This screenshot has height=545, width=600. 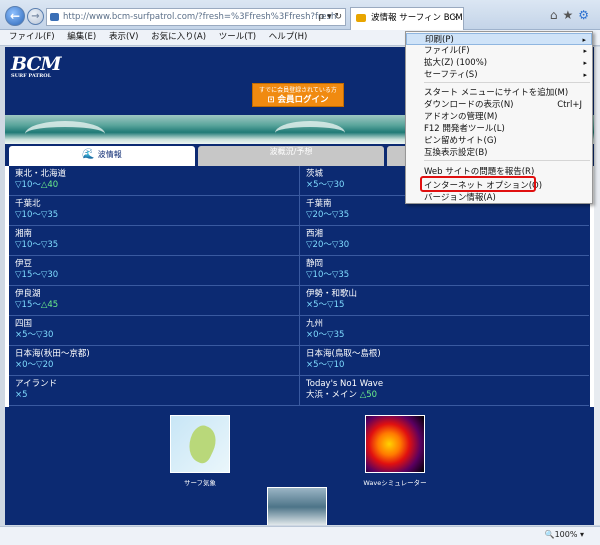 I want to click on region-wave-value: ▽20〜▽35, so click(x=328, y=215).